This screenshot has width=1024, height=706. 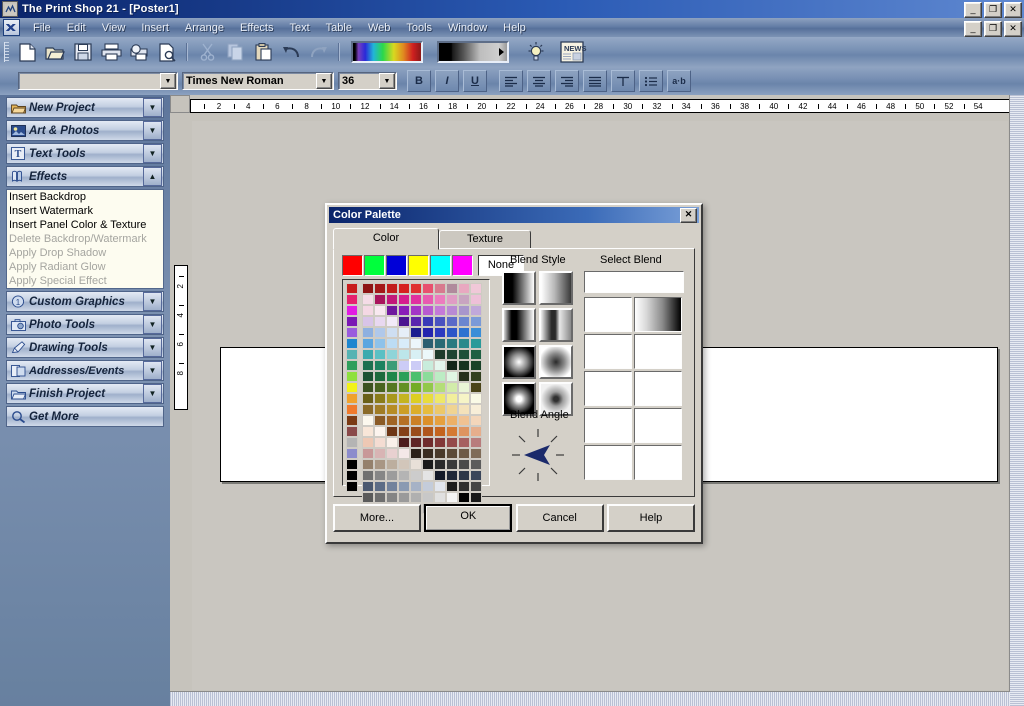 What do you see at coordinates (688, 215) in the screenshot?
I see `dialog-close-button: ✕` at bounding box center [688, 215].